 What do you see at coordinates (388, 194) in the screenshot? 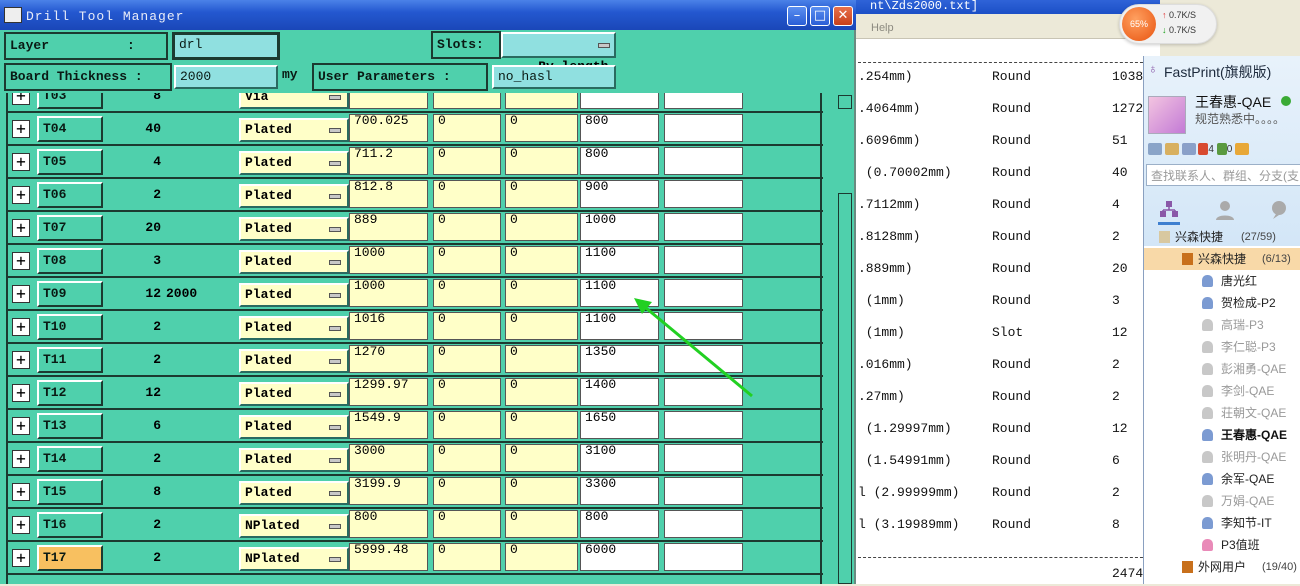
I see `finished-size-field: 812.8` at bounding box center [388, 194].